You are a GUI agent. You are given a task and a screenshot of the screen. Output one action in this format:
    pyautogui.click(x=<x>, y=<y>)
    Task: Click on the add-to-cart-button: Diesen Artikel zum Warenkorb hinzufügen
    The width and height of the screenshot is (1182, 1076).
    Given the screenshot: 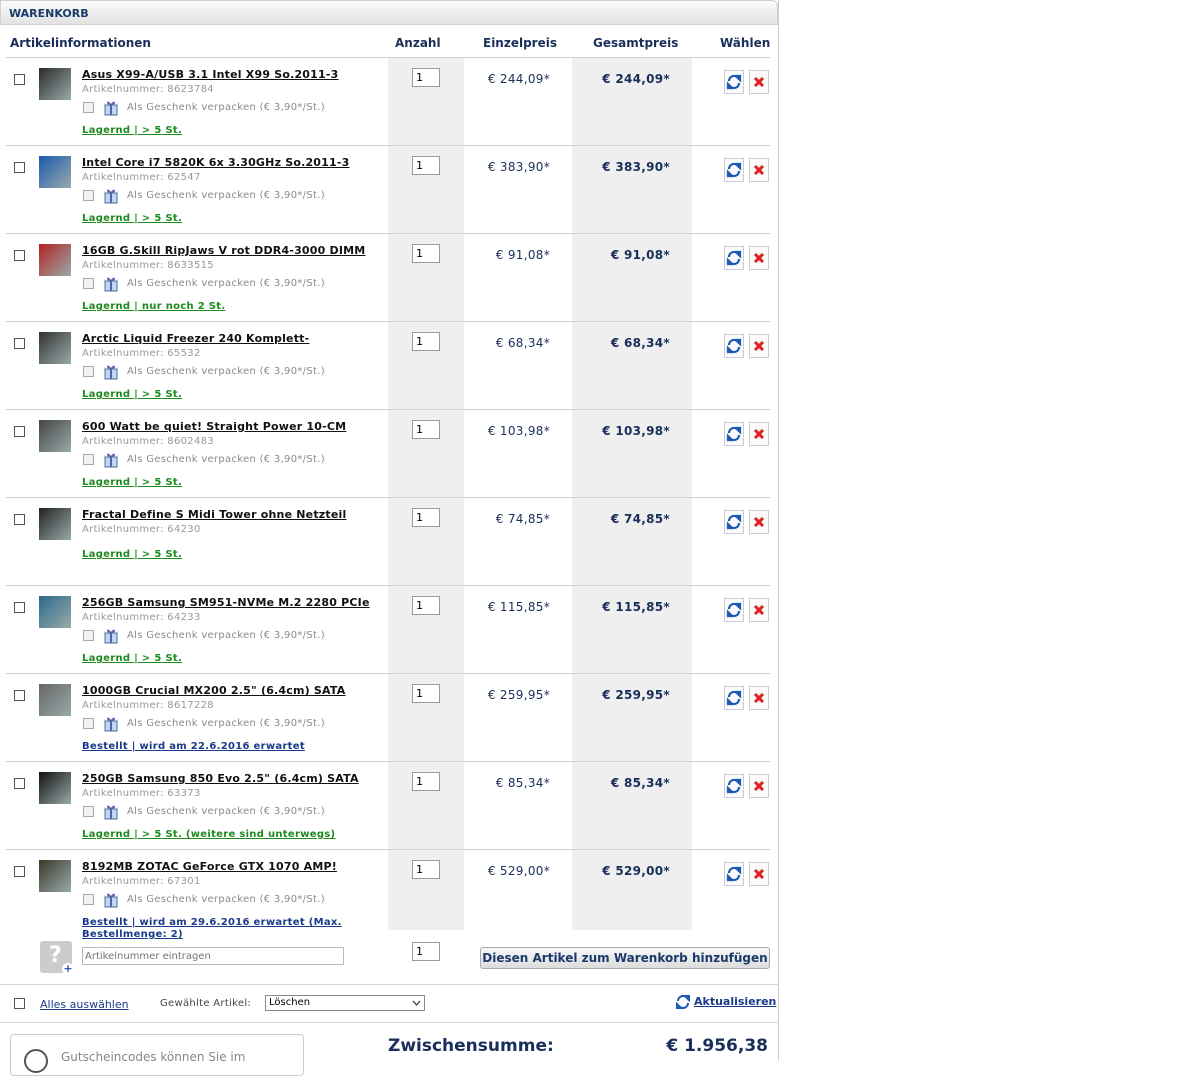 What is the action you would take?
    pyautogui.click(x=625, y=958)
    